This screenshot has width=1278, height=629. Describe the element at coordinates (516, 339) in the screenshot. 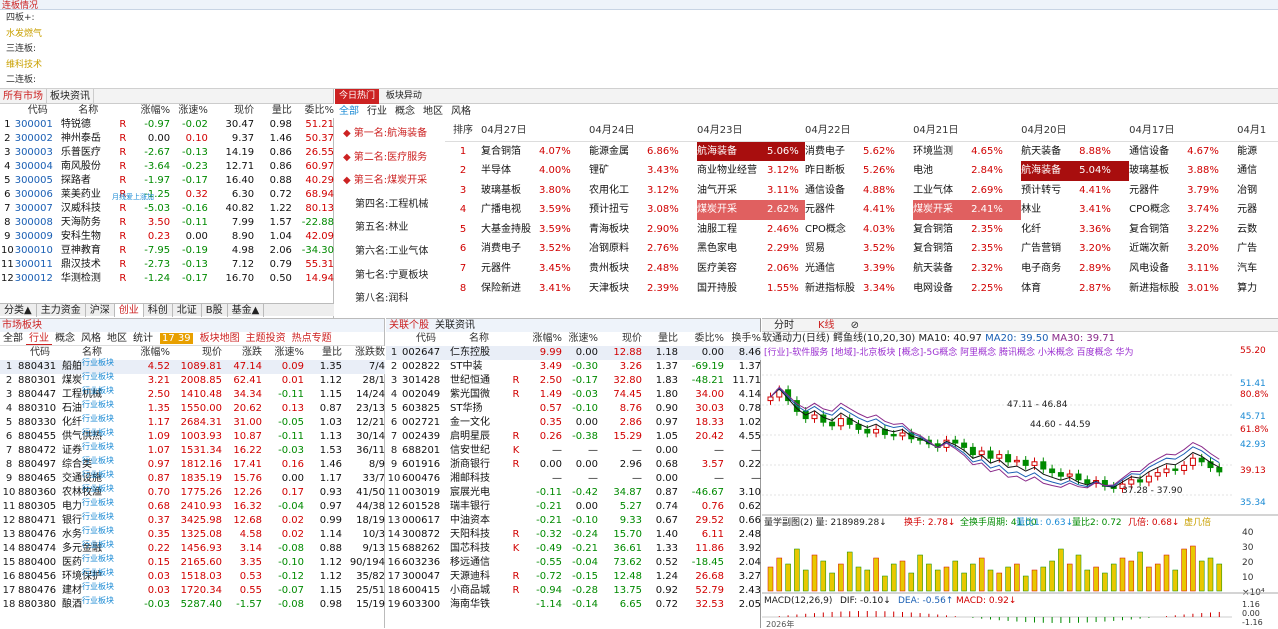

I see `column-header` at that location.